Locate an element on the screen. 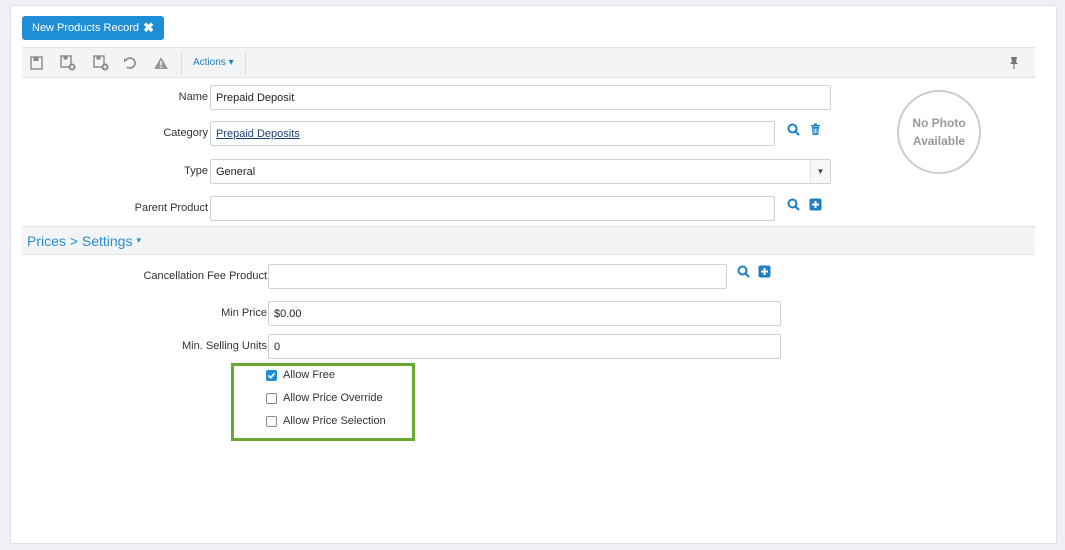 The height and width of the screenshot is (550, 1065). allow-price-selection-label: Allow Price Selection is located at coordinates (334, 421).